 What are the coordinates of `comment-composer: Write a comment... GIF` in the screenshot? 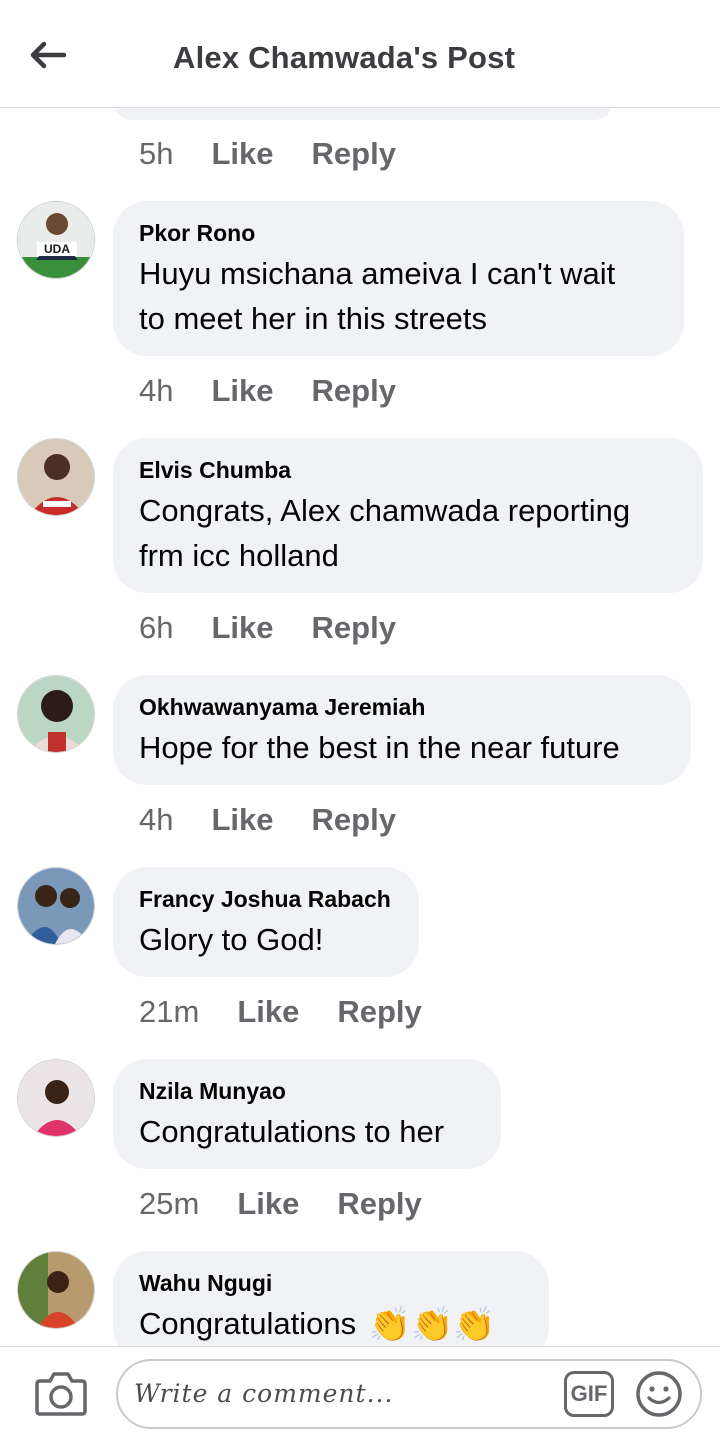 It's located at (360, 1392).